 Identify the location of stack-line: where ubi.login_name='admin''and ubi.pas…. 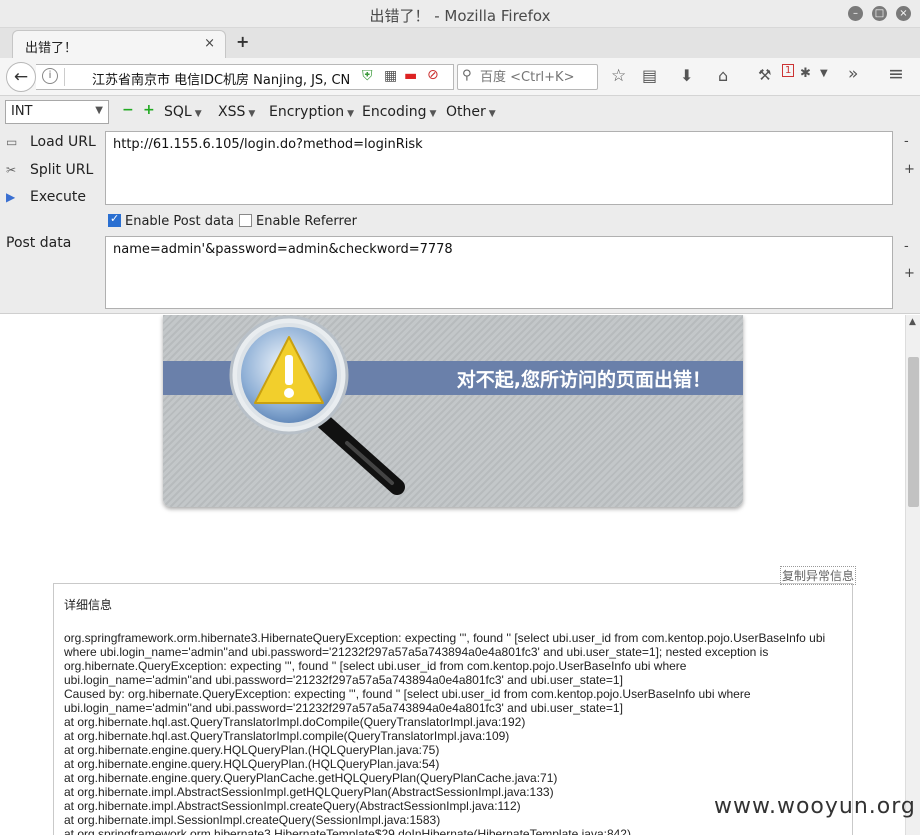
(416, 652).